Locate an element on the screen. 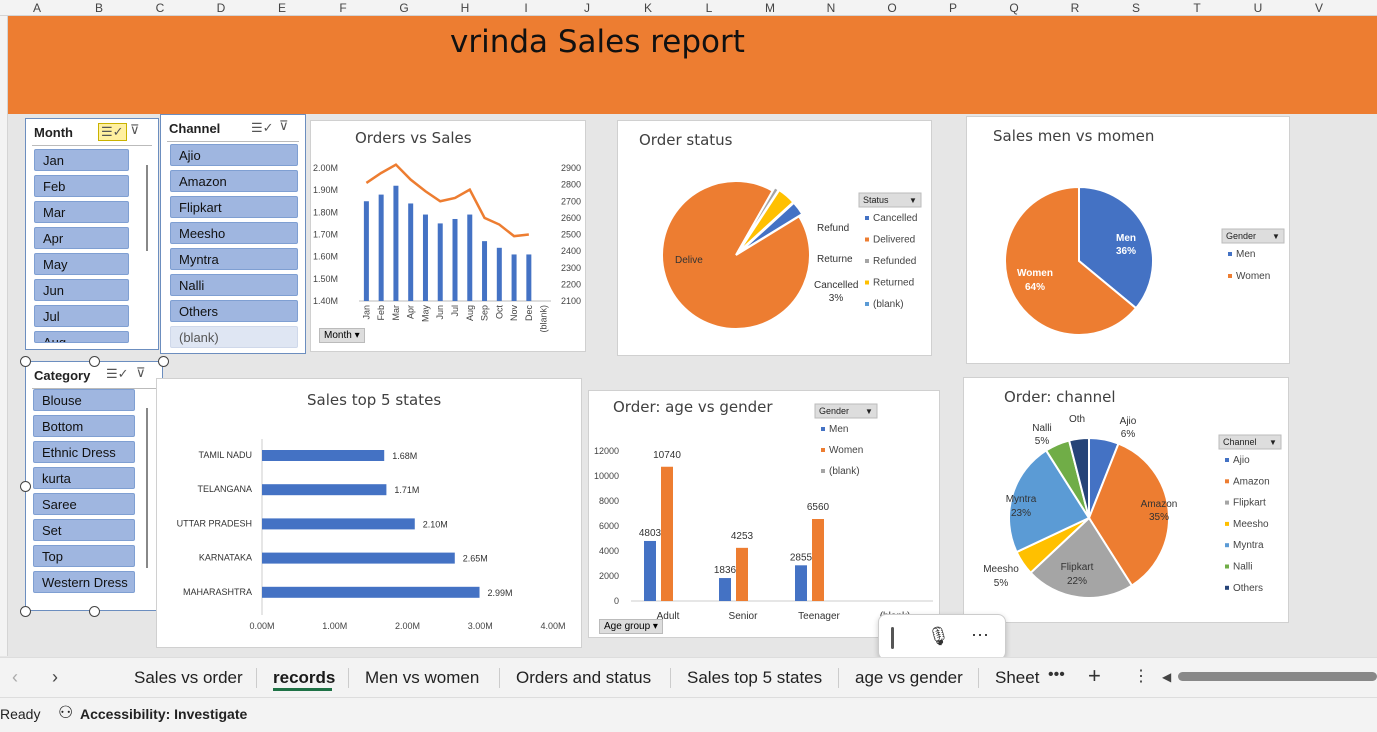 The height and width of the screenshot is (732, 1377). column-letter: M is located at coordinates (770, 8).